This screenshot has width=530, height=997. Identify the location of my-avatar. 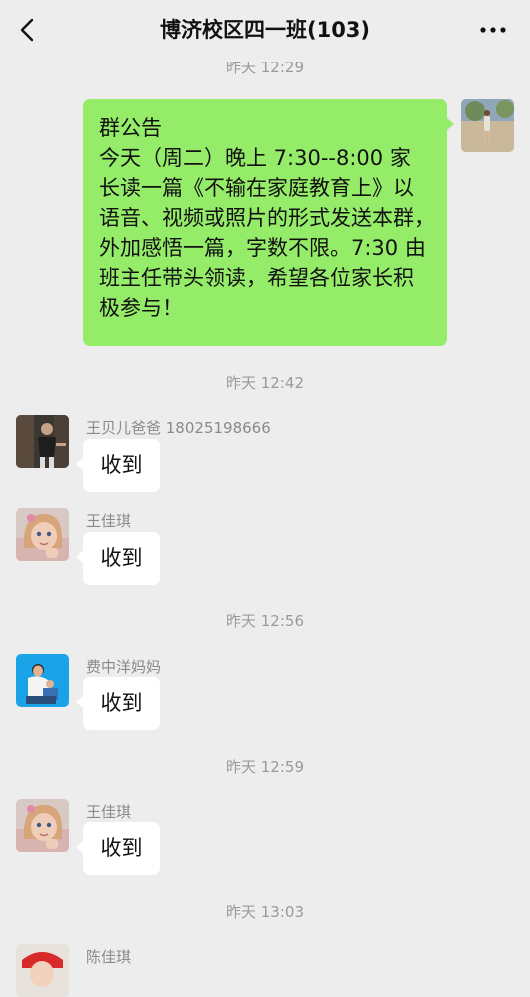
(487, 125).